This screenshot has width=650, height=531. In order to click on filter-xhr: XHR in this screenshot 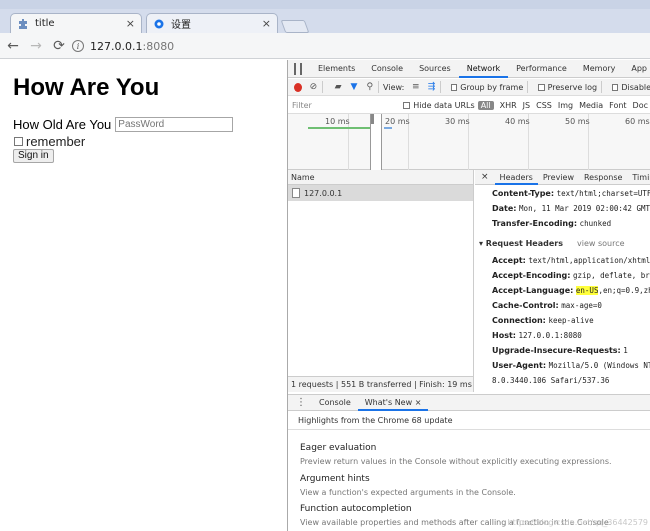, I will do `click(508, 105)`.